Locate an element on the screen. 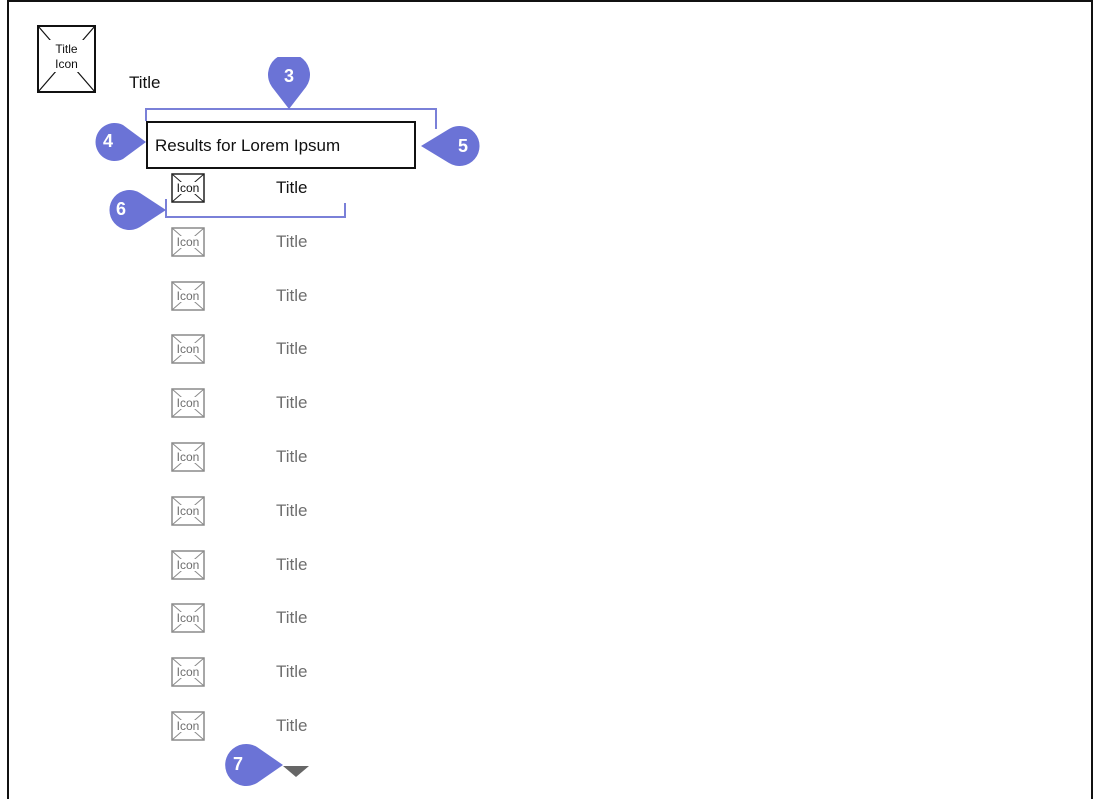  annotation-callout-4: 4 is located at coordinates (118, 142).